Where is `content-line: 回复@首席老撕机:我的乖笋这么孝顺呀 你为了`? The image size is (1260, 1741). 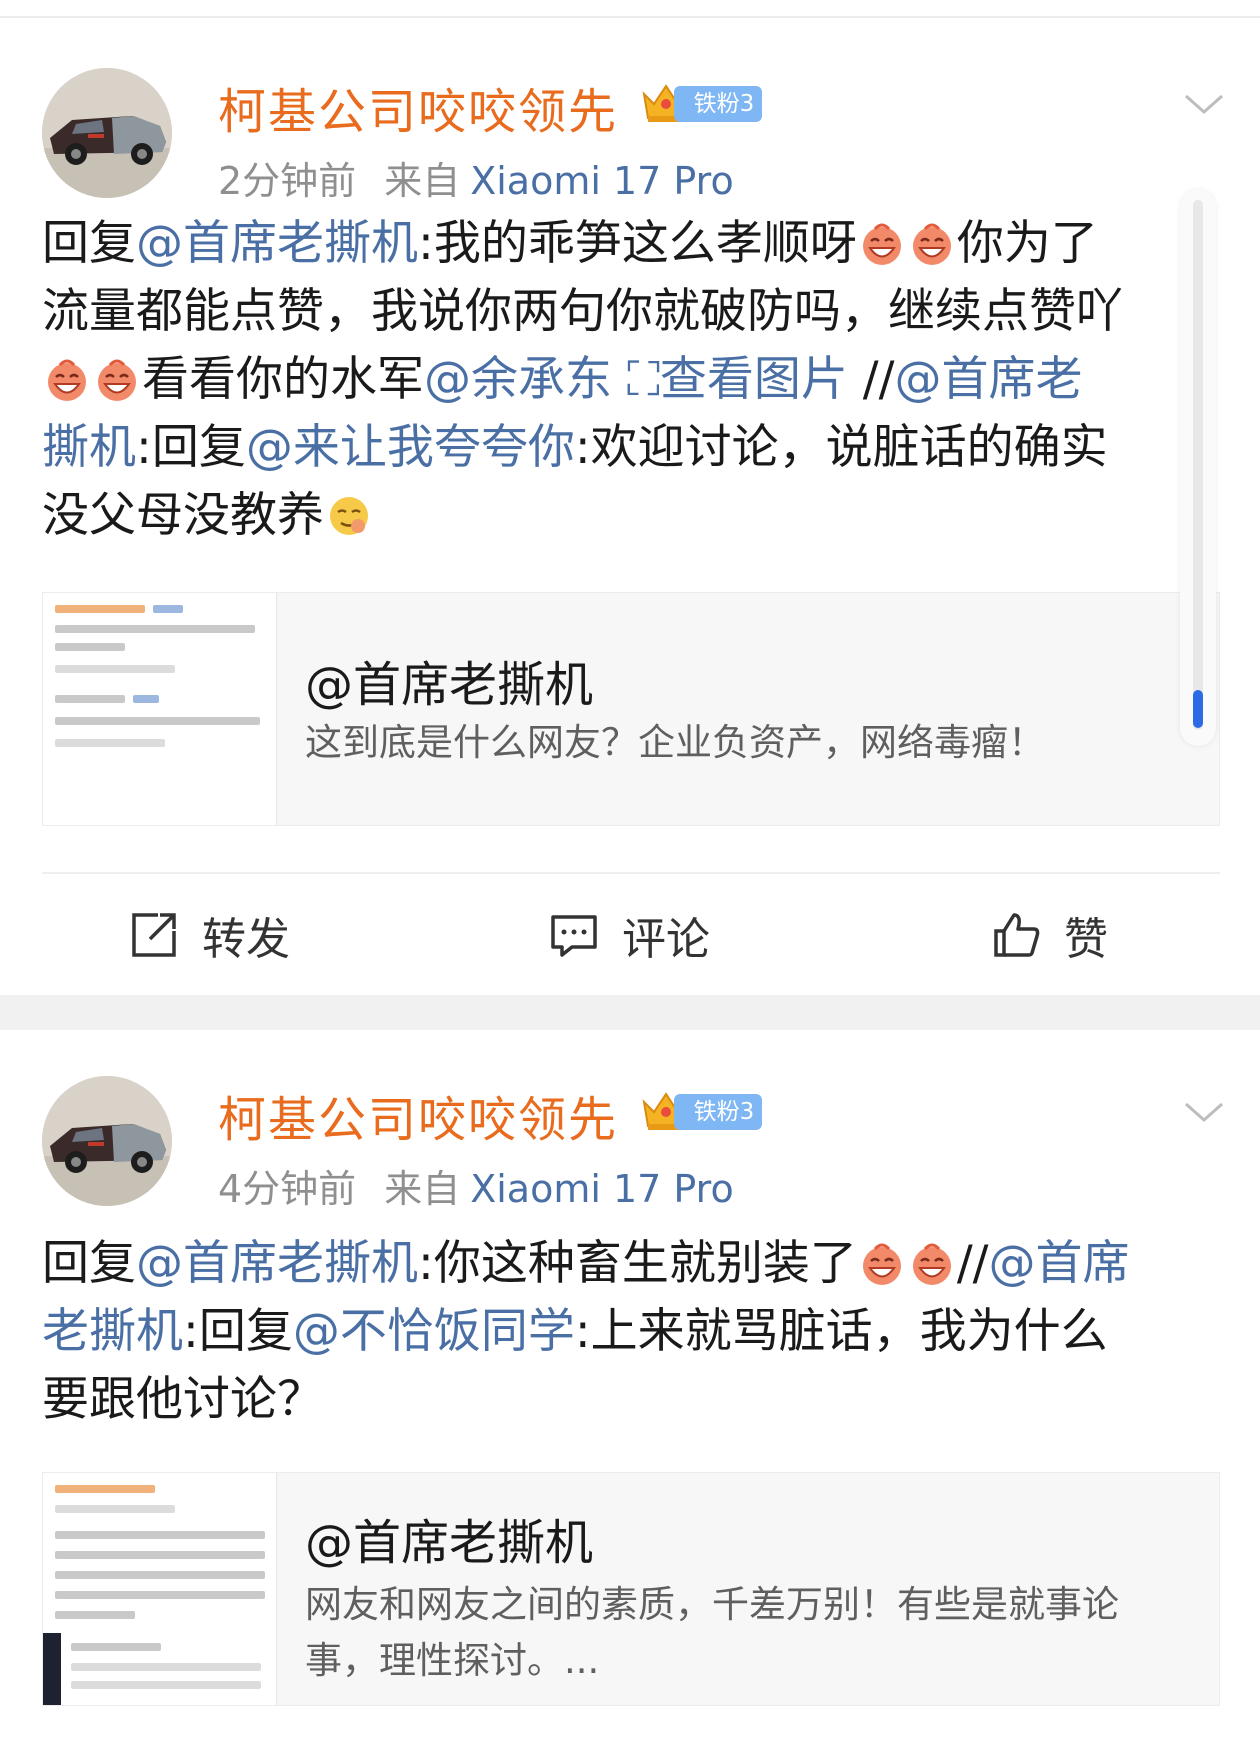
content-line: 回复@首席老撕机:我的乖笋这么孝顺呀 你为了 is located at coordinates (632, 244).